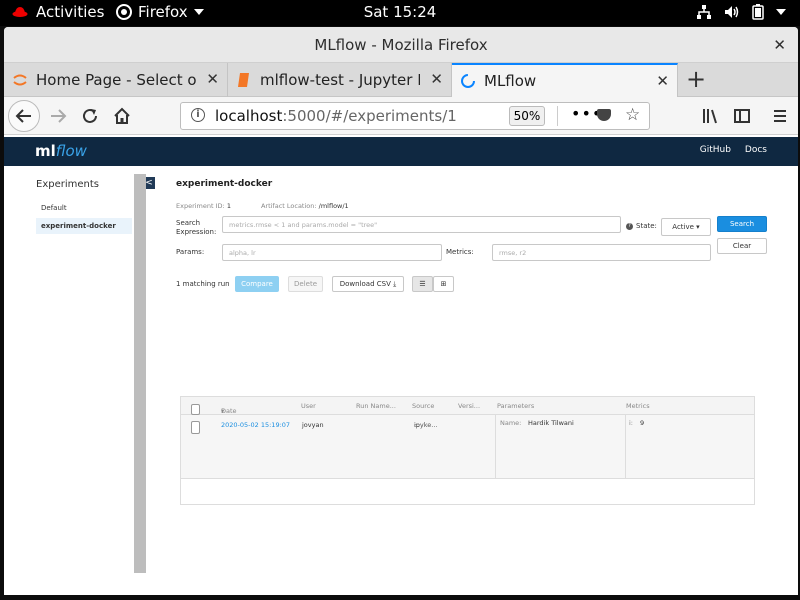  What do you see at coordinates (195, 409) in the screenshot?
I see `select-all-checkbox` at bounding box center [195, 409].